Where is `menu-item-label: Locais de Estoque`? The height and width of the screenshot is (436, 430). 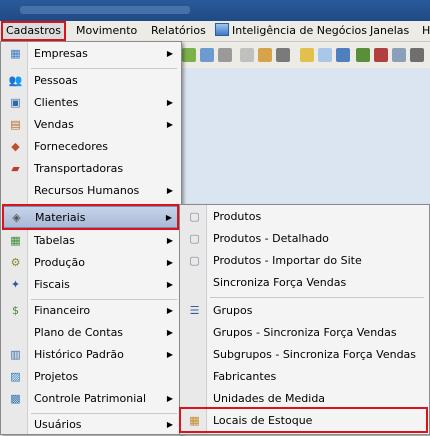
menu-item-label: Locais de Estoque is located at coordinates (263, 420).